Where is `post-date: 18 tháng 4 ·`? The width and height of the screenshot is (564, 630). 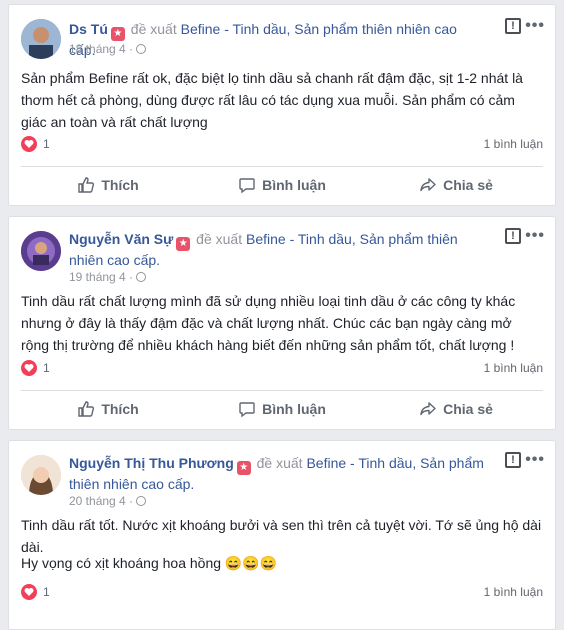 post-date: 18 tháng 4 · is located at coordinates (108, 49).